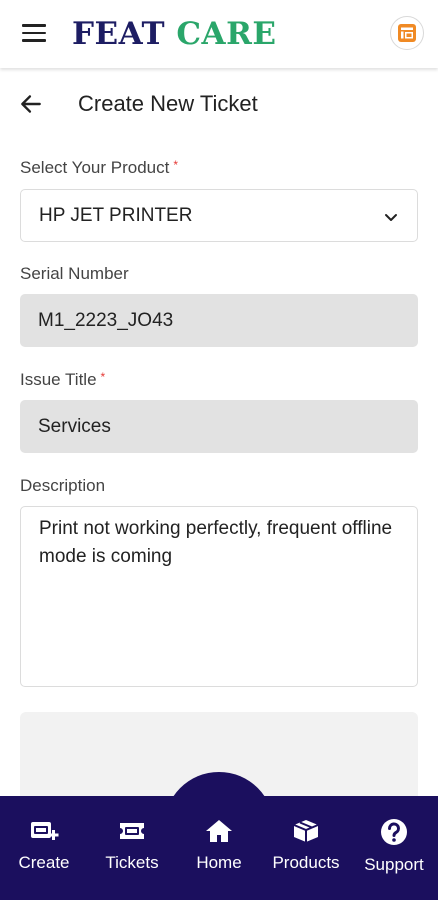 This screenshot has height=900, width=438. What do you see at coordinates (306, 862) in the screenshot?
I see `nav-products-label: Products` at bounding box center [306, 862].